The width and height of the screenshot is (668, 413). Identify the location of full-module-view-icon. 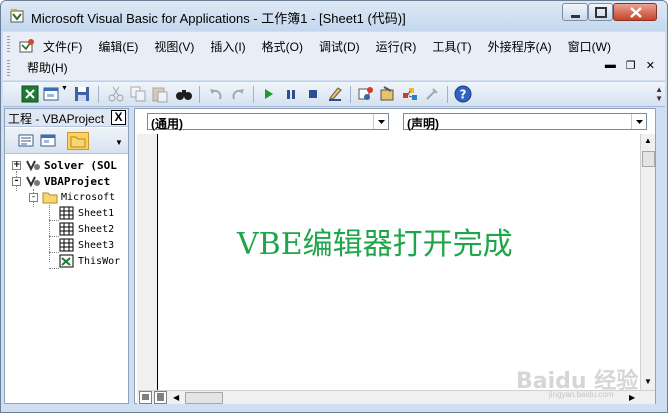
(160, 397).